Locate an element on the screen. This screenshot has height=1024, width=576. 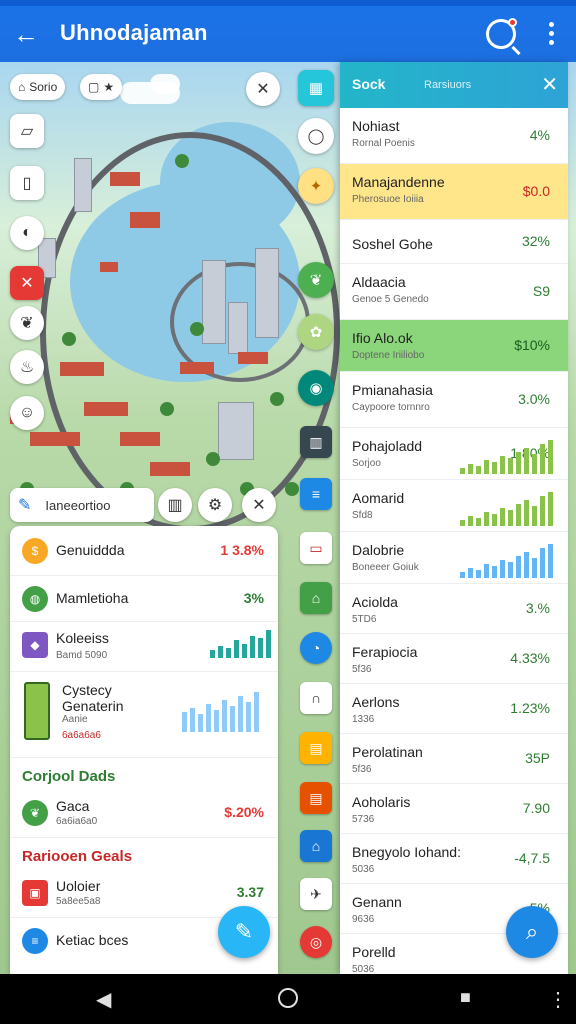
person-icon: ☺ is located at coordinates (27, 413).